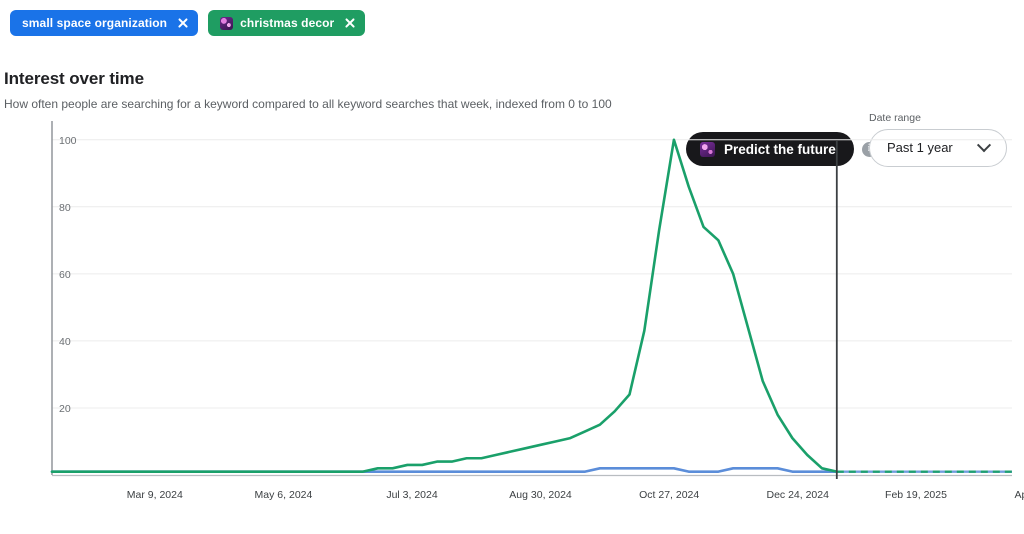  I want to click on x-axis-tick-label: Oct 27, 2024, so click(669, 495).